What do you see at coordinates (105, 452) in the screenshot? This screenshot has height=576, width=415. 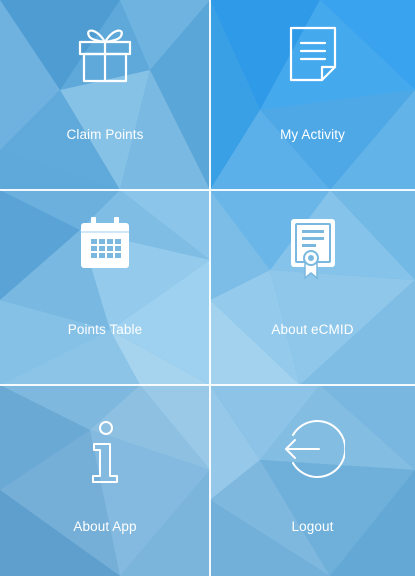 I see `info-icon` at bounding box center [105, 452].